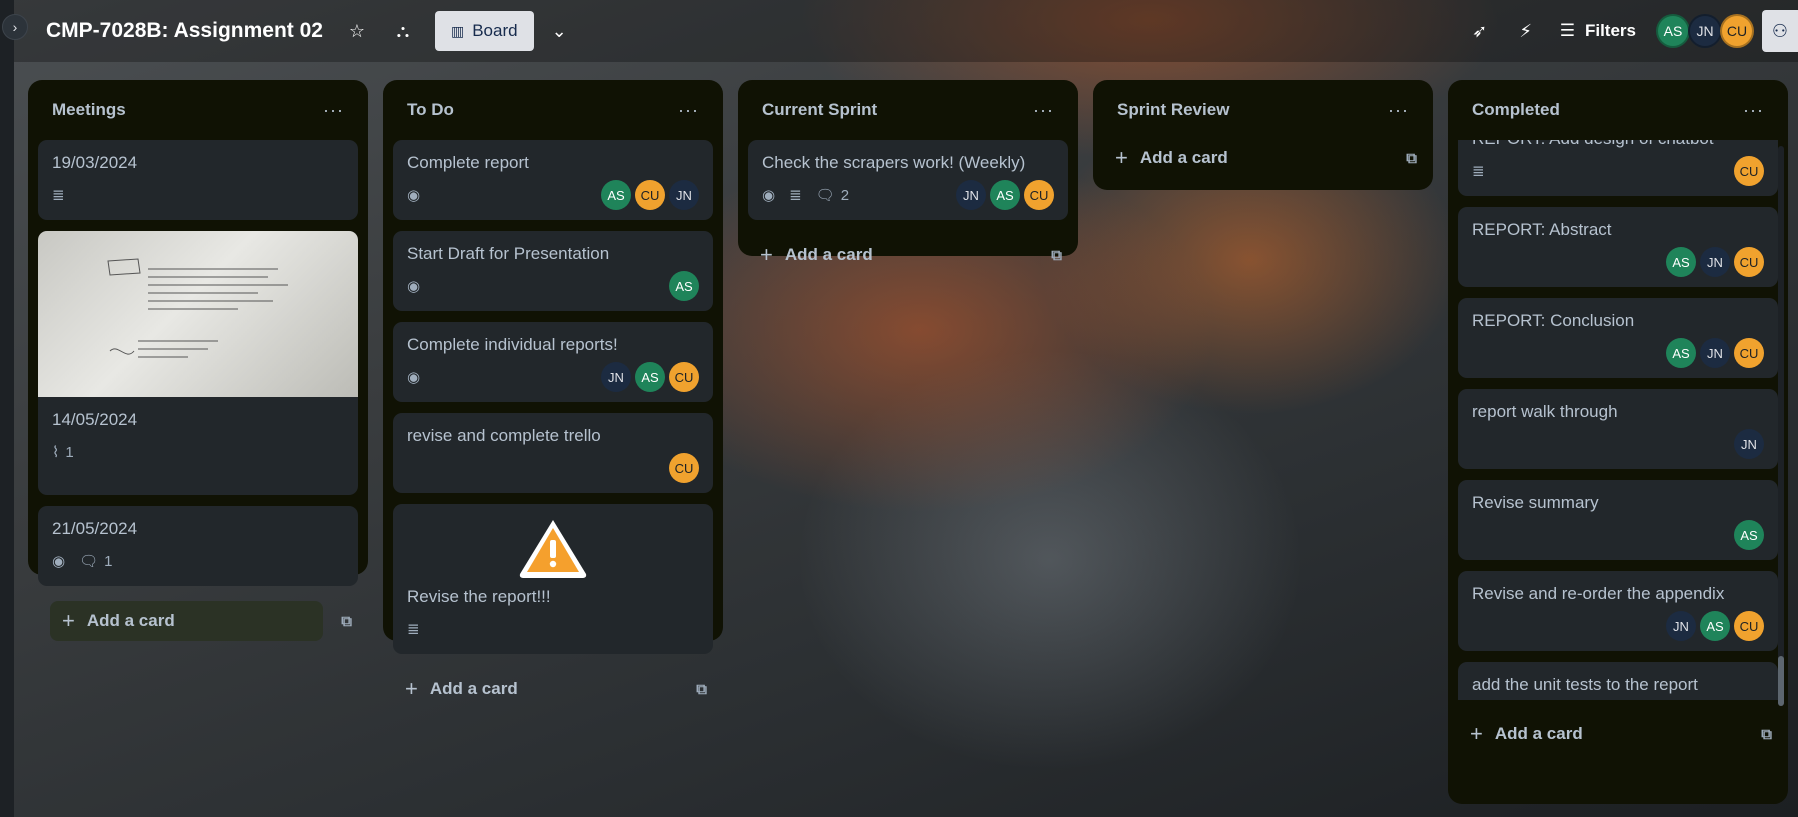 The width and height of the screenshot is (1798, 817). Describe the element at coordinates (198, 546) in the screenshot. I see `card: 21/05/2024 ◉ 🗨 1` at that location.